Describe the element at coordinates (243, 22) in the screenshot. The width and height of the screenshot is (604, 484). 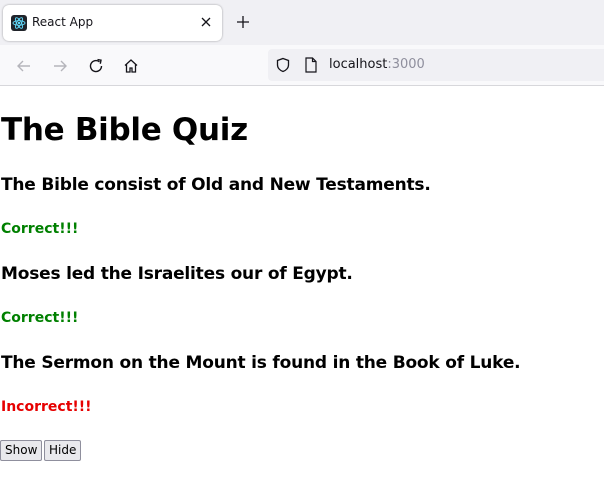
I see `plus-icon` at that location.